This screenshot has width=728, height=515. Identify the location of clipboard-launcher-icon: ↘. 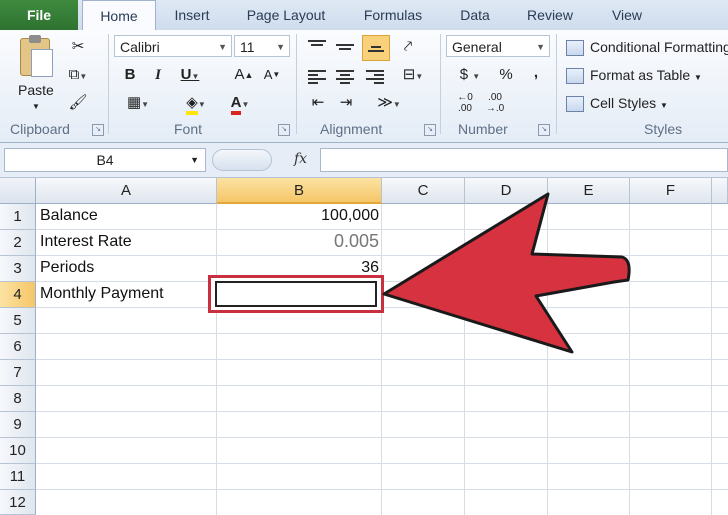
(98, 130).